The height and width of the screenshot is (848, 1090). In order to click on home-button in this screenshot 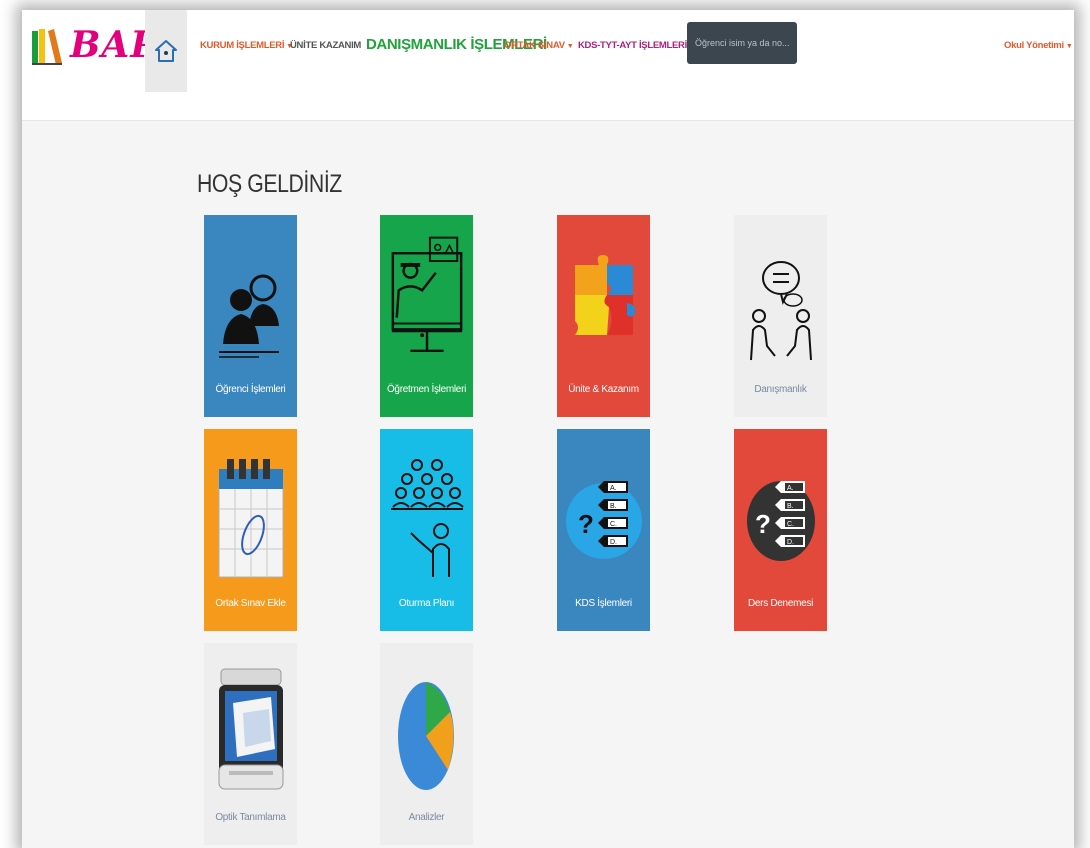, I will do `click(166, 51)`.